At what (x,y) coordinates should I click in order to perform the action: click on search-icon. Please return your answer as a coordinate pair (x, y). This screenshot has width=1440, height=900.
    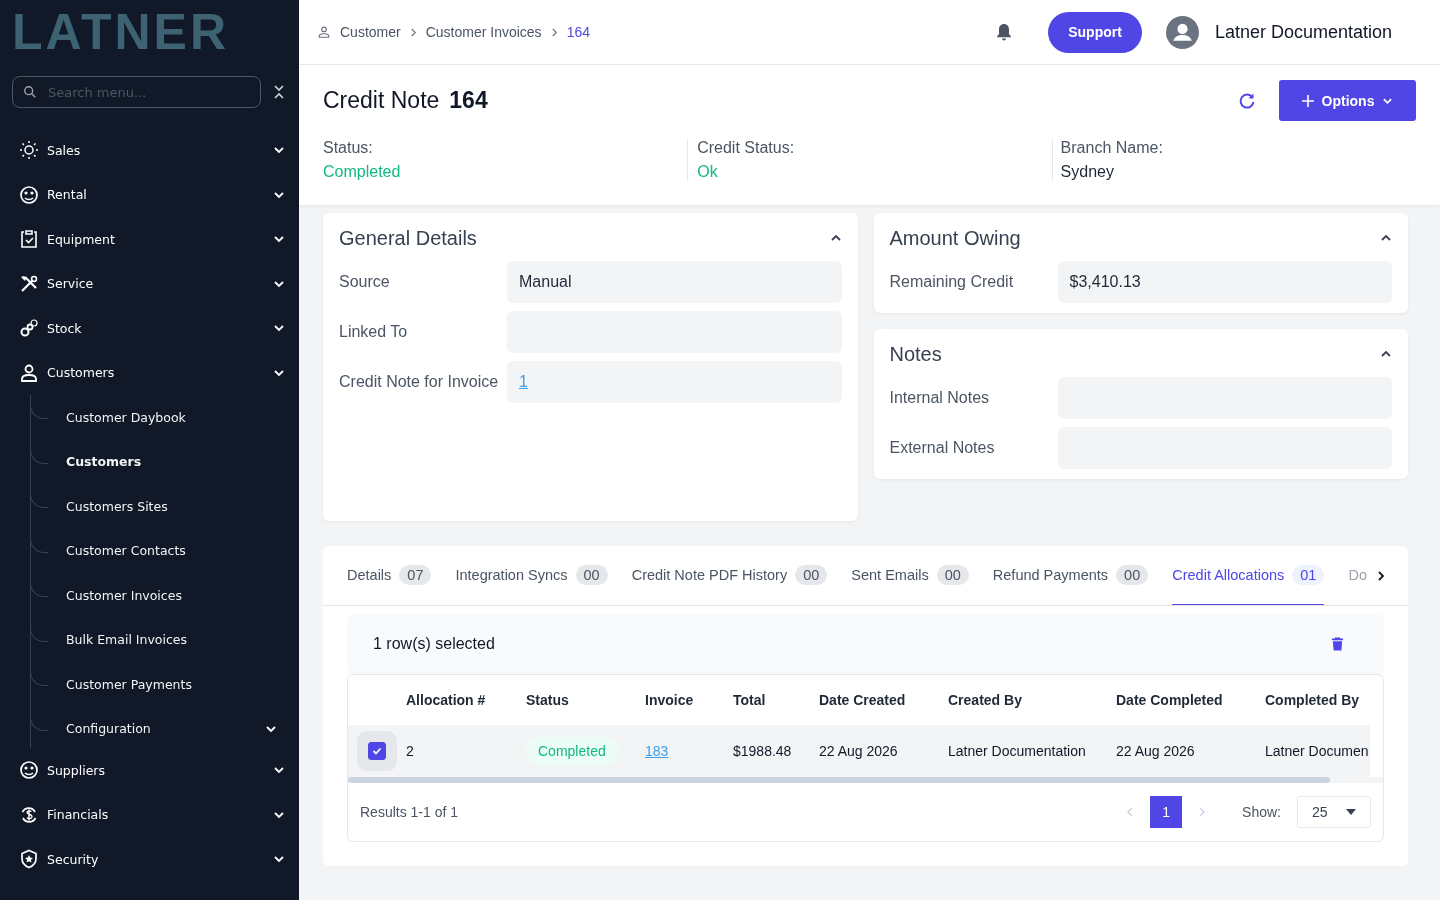
    Looking at the image, I should click on (30, 92).